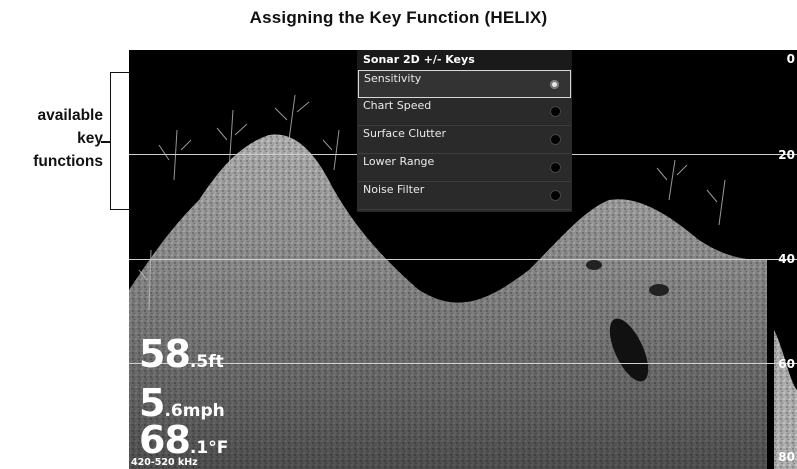 The height and width of the screenshot is (469, 797). What do you see at coordinates (90, 138) in the screenshot?
I see `callout-line-2: key` at bounding box center [90, 138].